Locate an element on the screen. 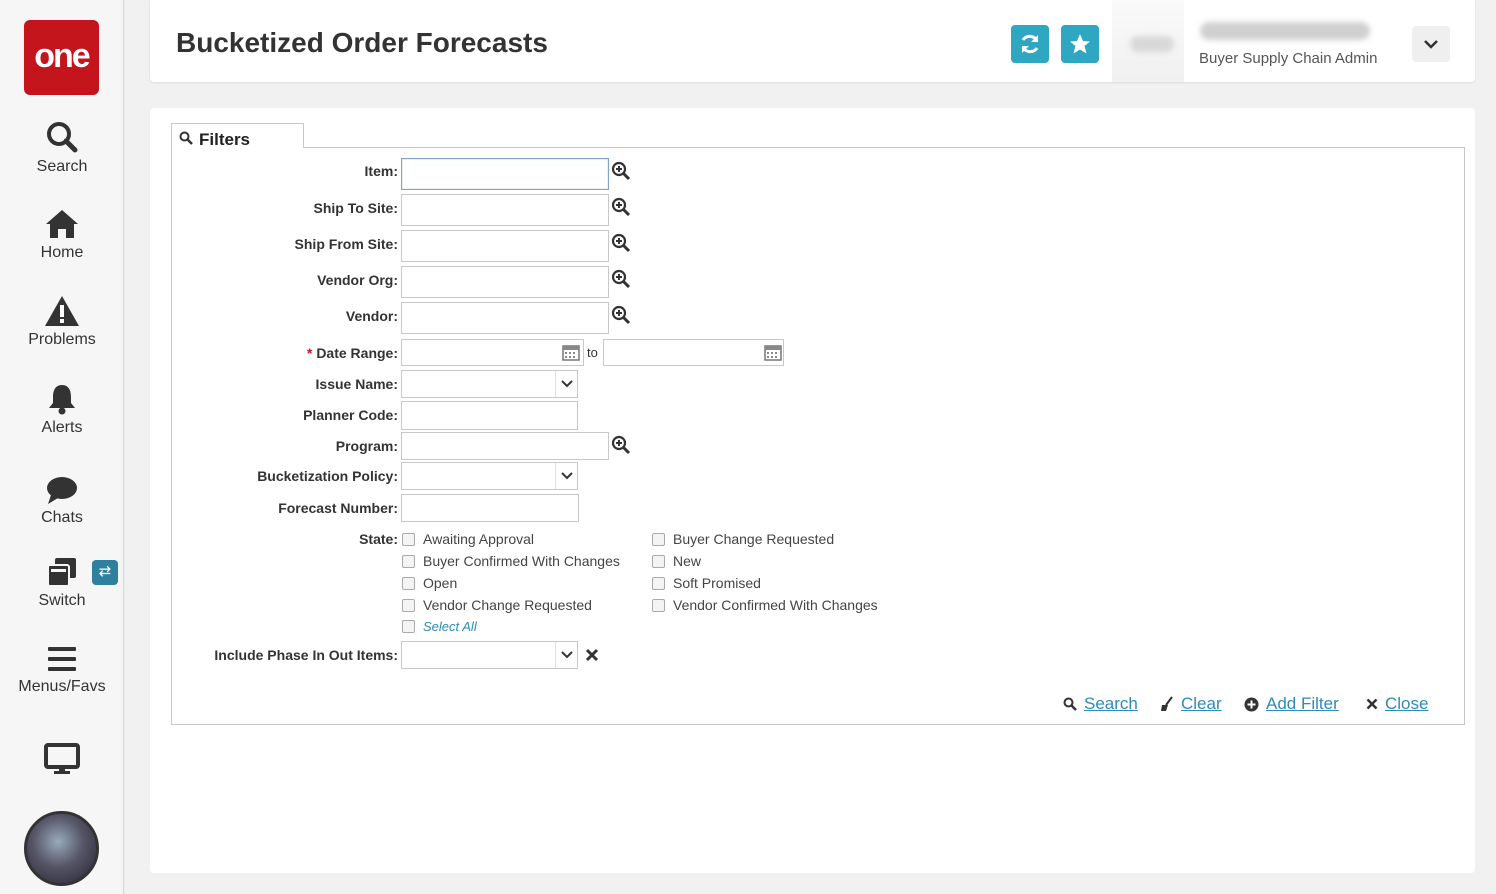 Image resolution: width=1496 pixels, height=894 pixels. favorite-button is located at coordinates (1080, 44).